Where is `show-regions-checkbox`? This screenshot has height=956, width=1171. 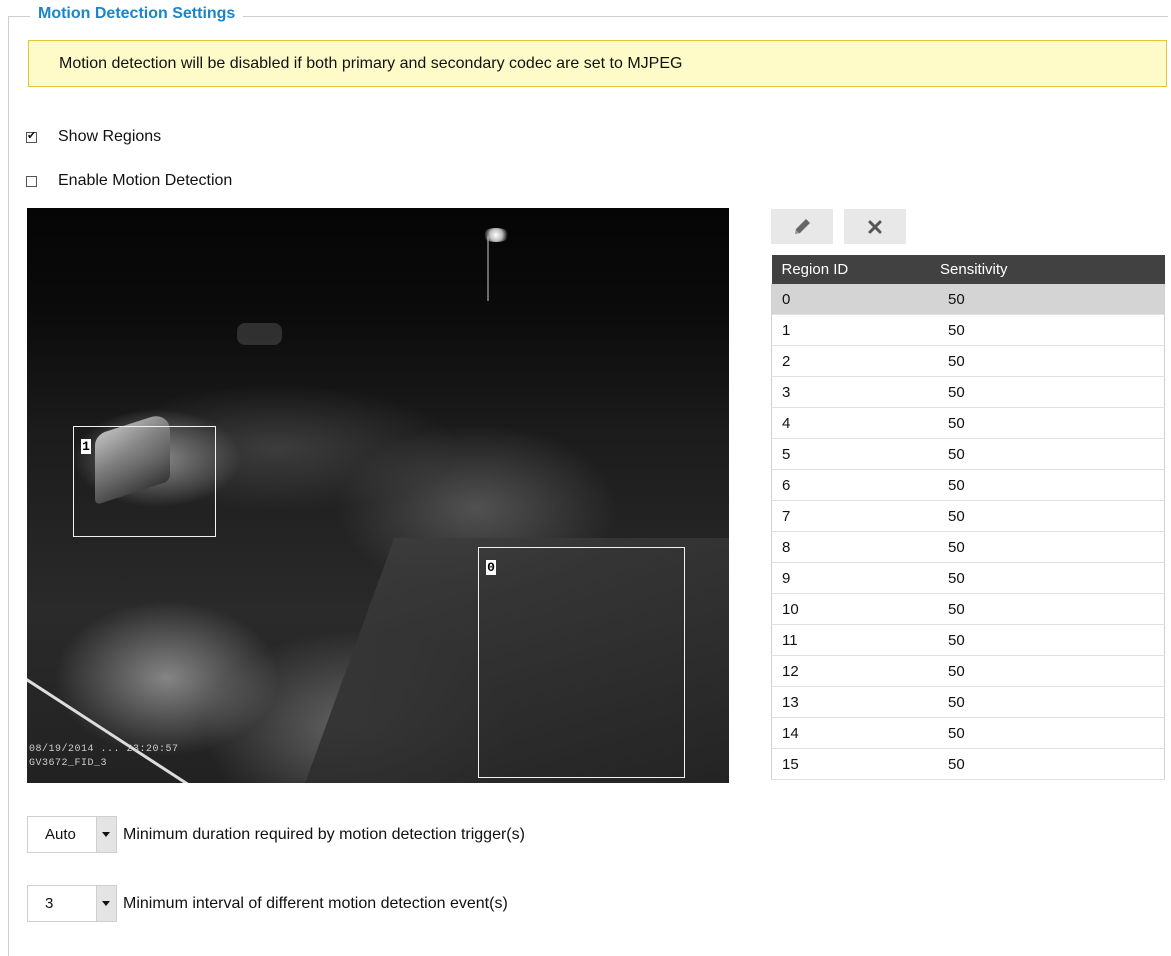 show-regions-checkbox is located at coordinates (31, 136).